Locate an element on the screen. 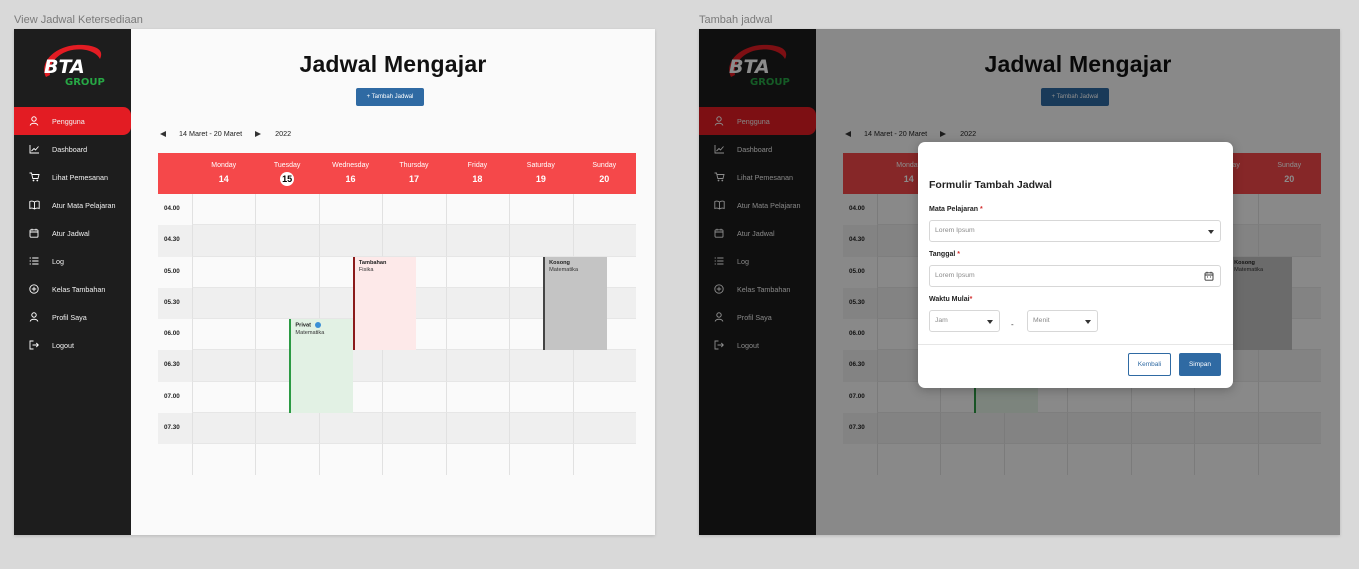 This screenshot has width=1359, height=569. hour-select: Jam is located at coordinates (964, 321).